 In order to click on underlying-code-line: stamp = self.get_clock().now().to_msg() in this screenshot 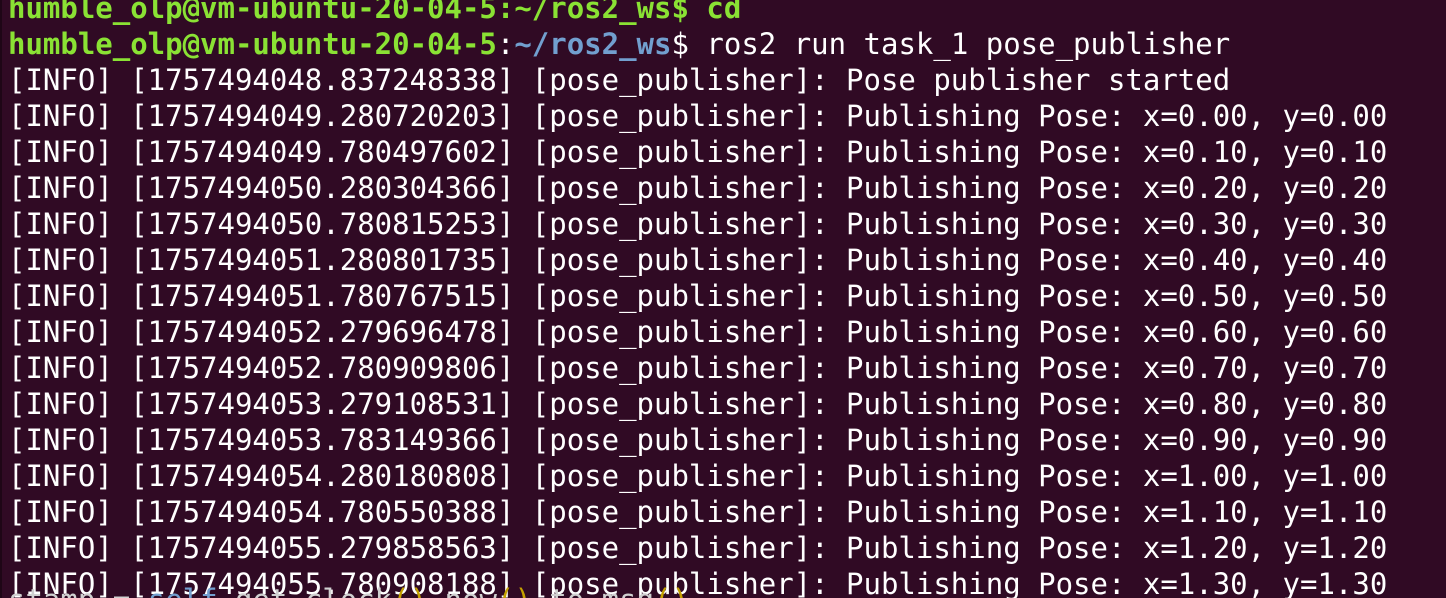, I will do `click(348, 590)`.